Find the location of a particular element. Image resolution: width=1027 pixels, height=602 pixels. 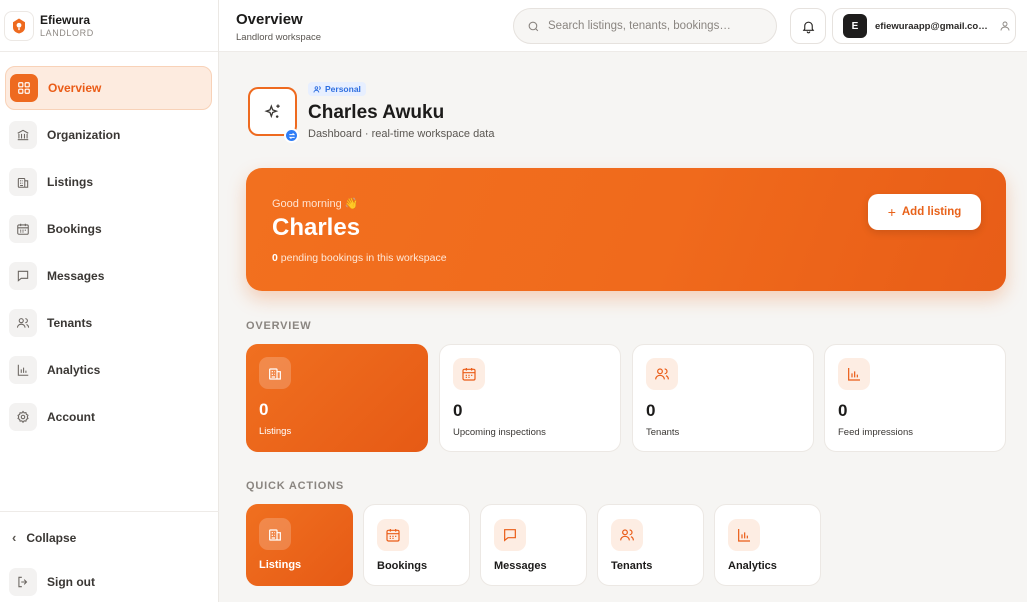

sidebar-item-tenants: Tenants is located at coordinates (108, 323).